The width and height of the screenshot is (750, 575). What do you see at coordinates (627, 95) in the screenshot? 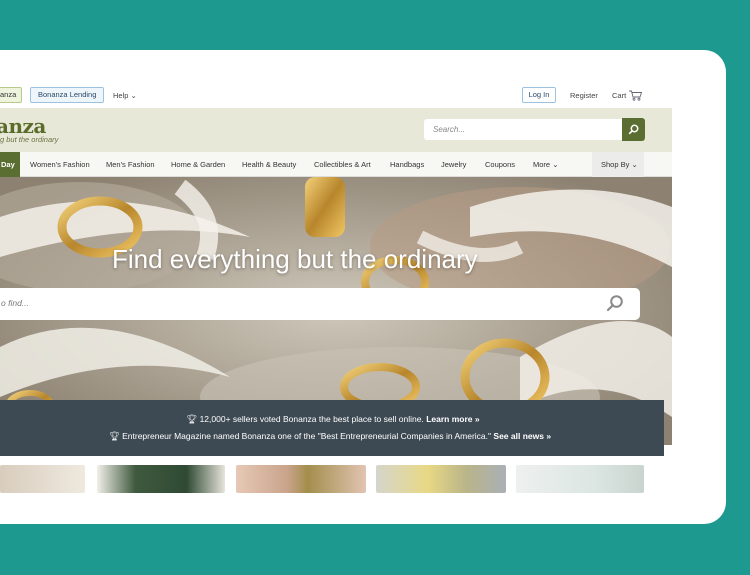
I see `cart-link: Cart` at bounding box center [627, 95].